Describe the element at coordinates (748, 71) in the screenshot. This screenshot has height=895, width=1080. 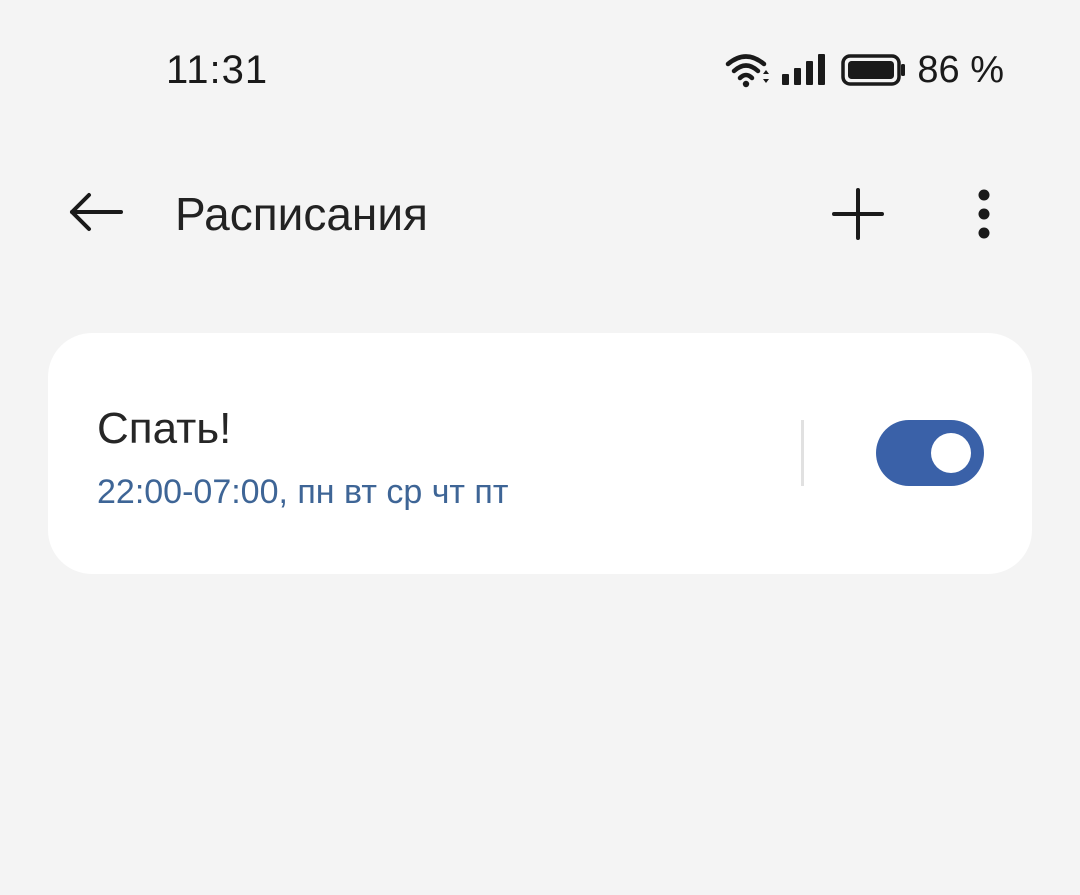
I see `wifi-icon` at that location.